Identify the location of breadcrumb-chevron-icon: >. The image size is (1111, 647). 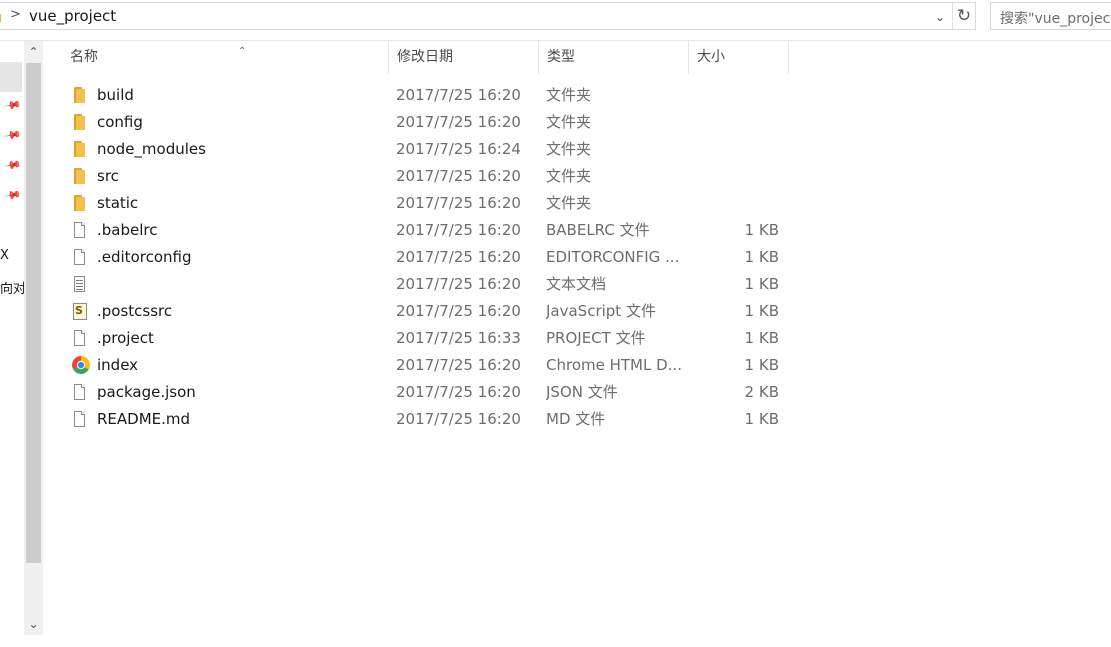
(15, 14).